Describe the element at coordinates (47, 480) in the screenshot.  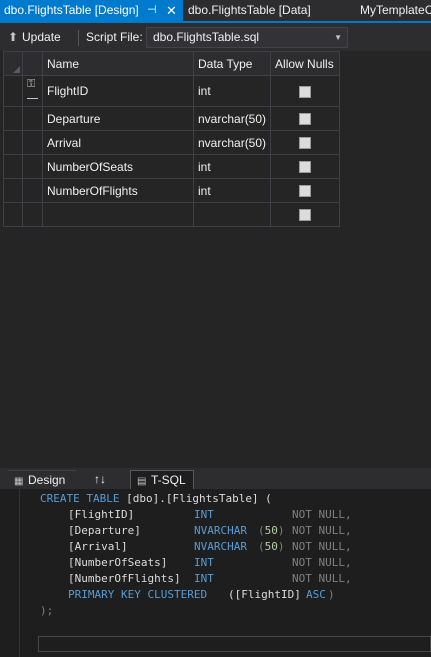
I see `tab-design-pane-label: Design` at that location.